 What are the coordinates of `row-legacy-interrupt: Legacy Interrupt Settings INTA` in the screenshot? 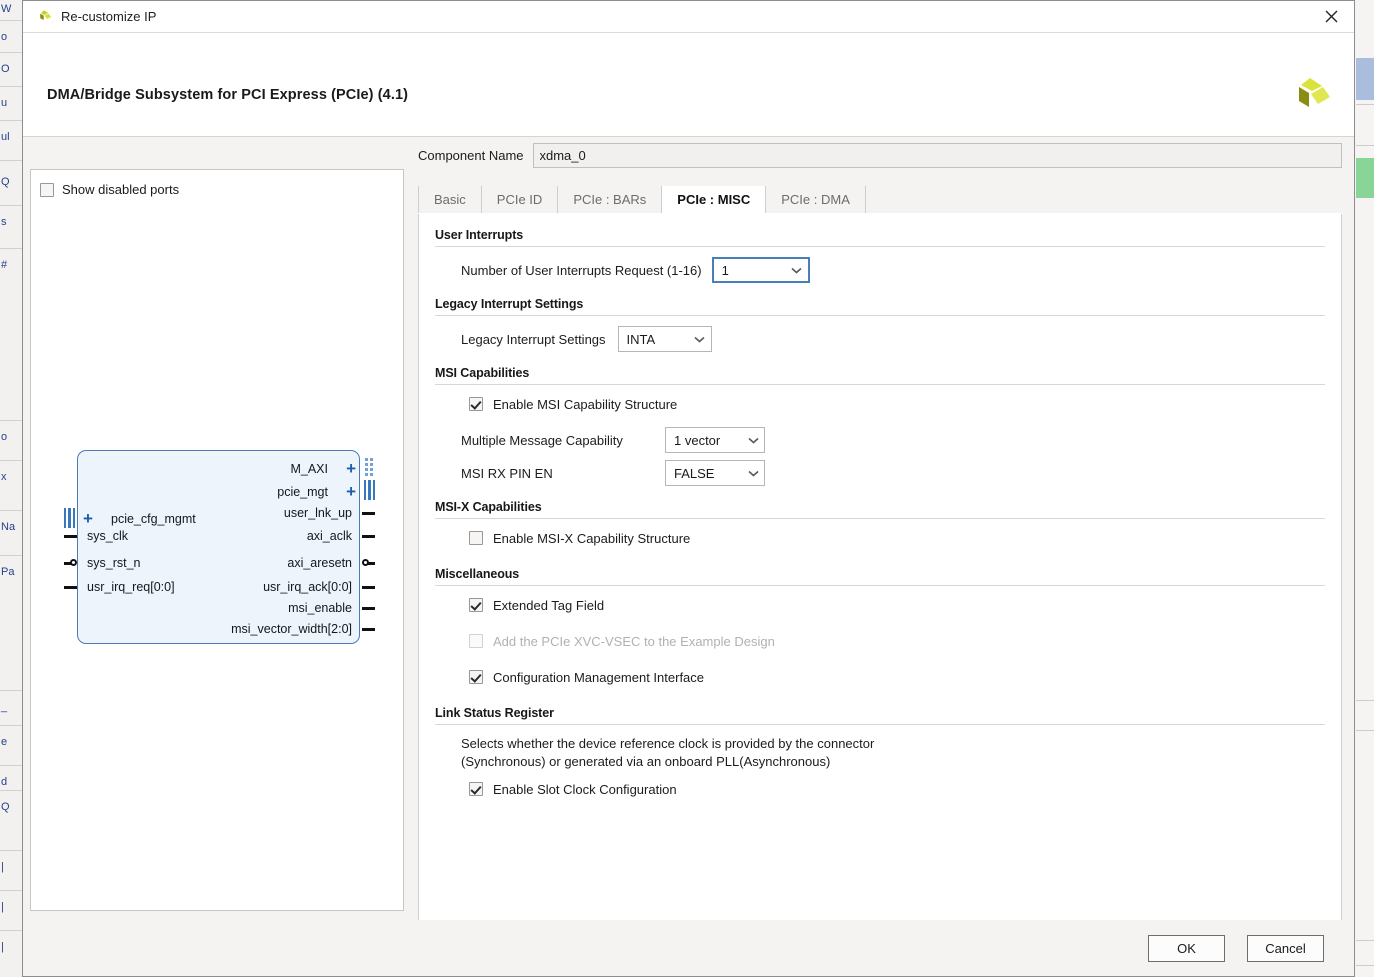 It's located at (893, 339).